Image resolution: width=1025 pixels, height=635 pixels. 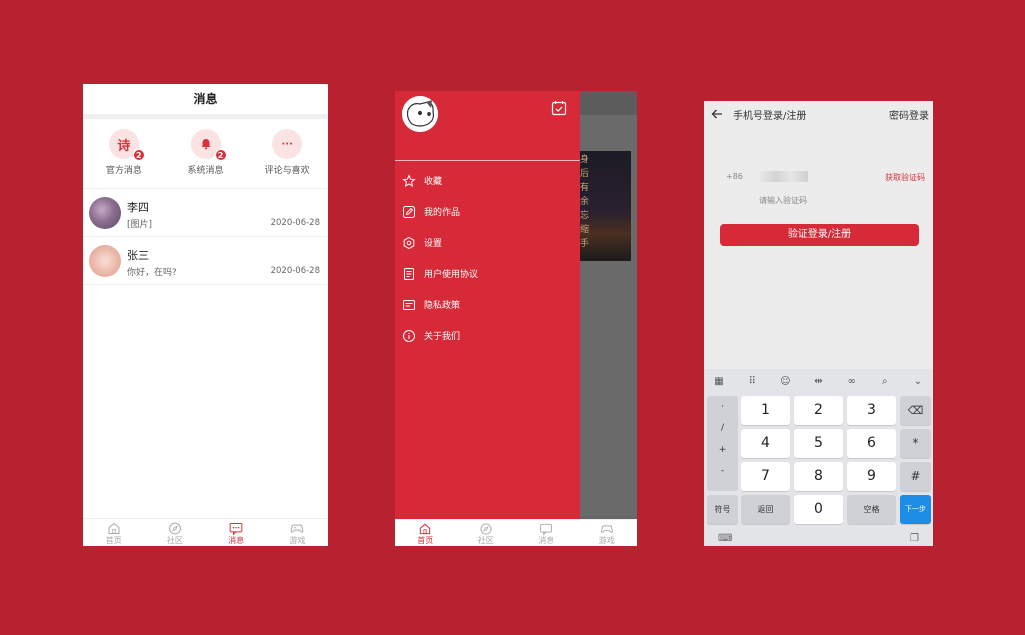 What do you see at coordinates (409, 273) in the screenshot?
I see `agreement-icon` at bounding box center [409, 273].